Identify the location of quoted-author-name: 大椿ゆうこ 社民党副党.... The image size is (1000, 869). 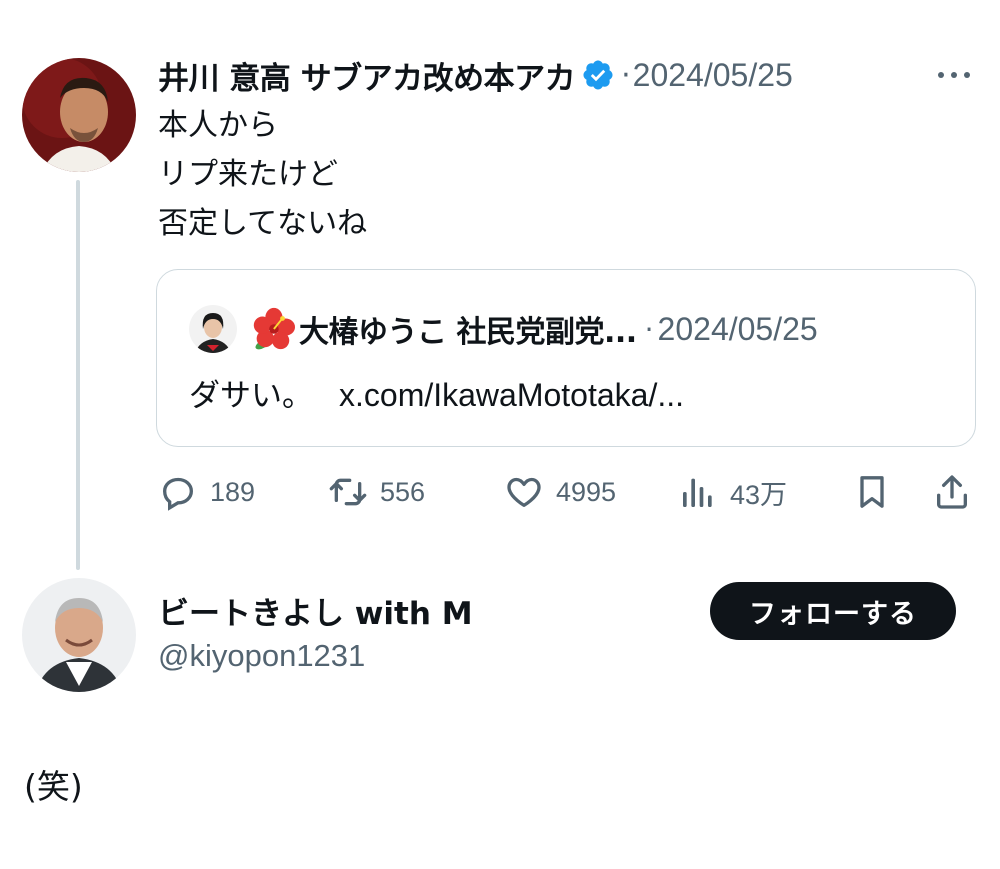
(468, 332).